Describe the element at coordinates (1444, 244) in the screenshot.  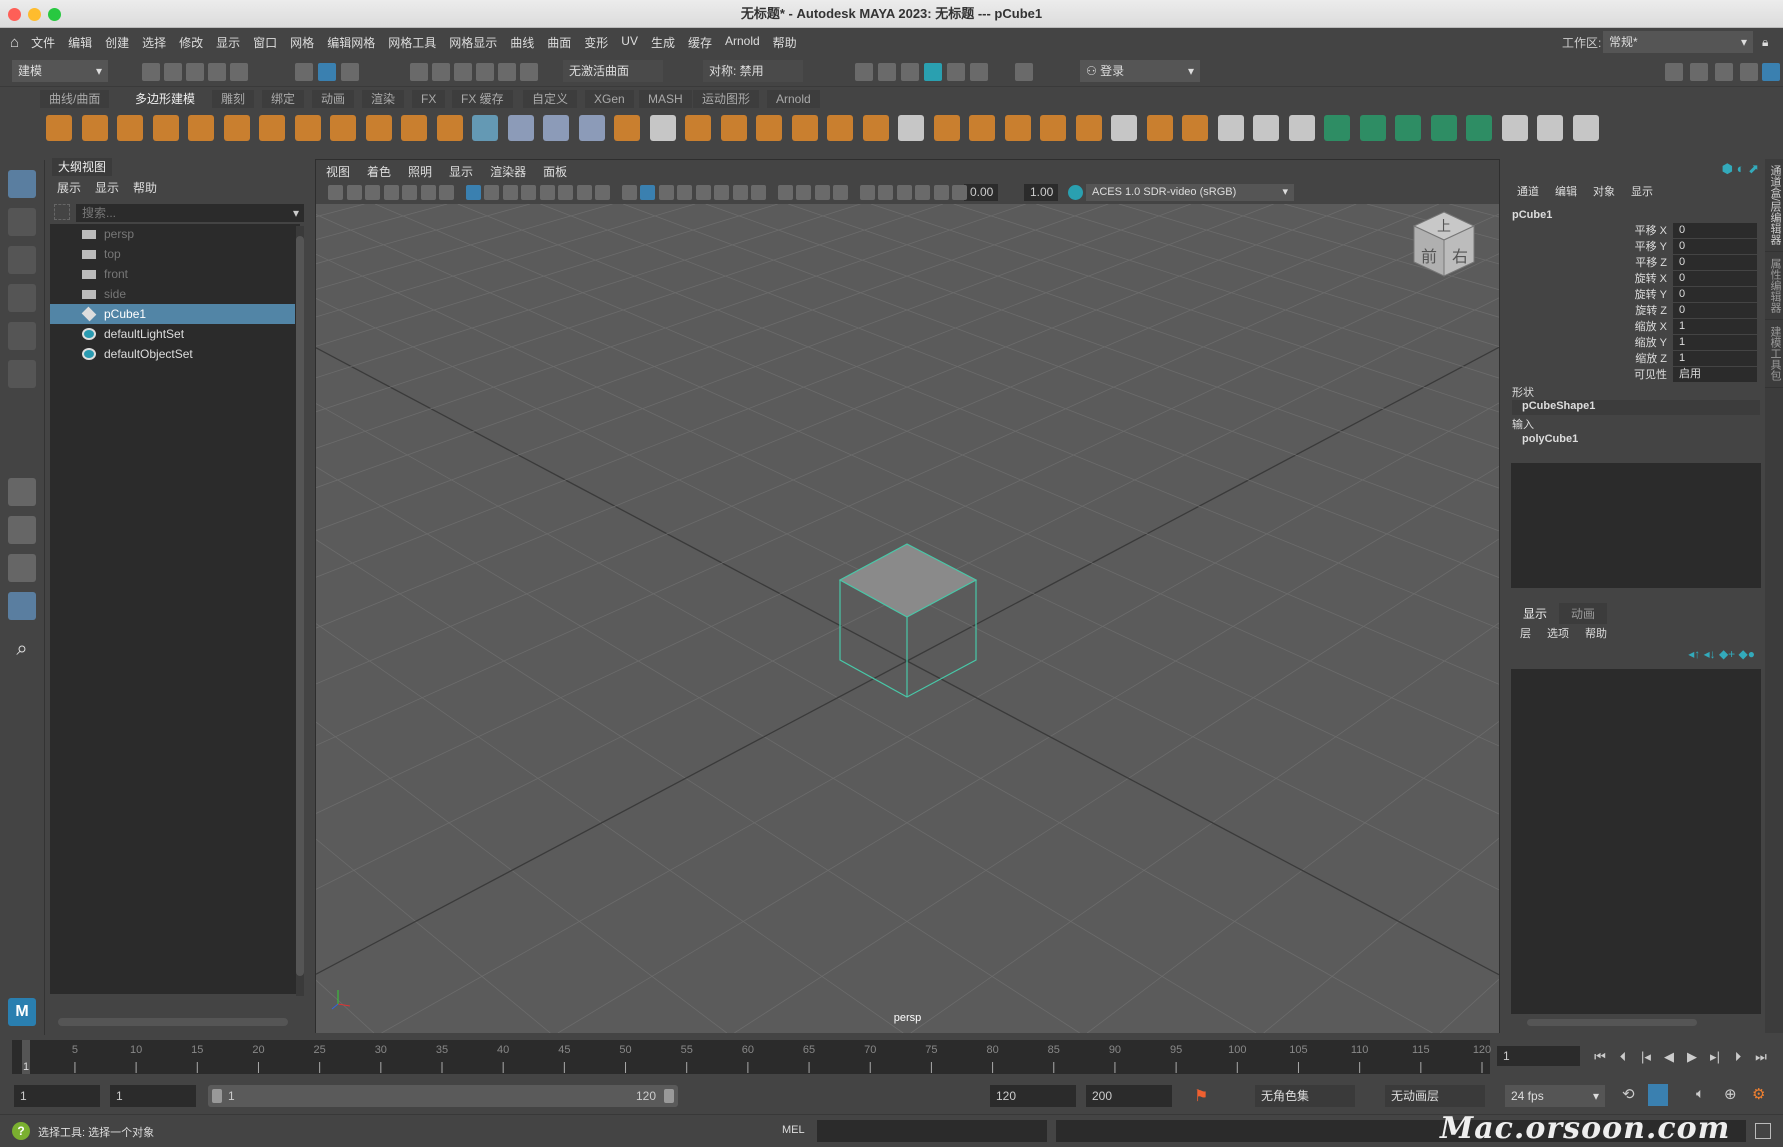
I see `view-cube: 上 前 右` at that location.